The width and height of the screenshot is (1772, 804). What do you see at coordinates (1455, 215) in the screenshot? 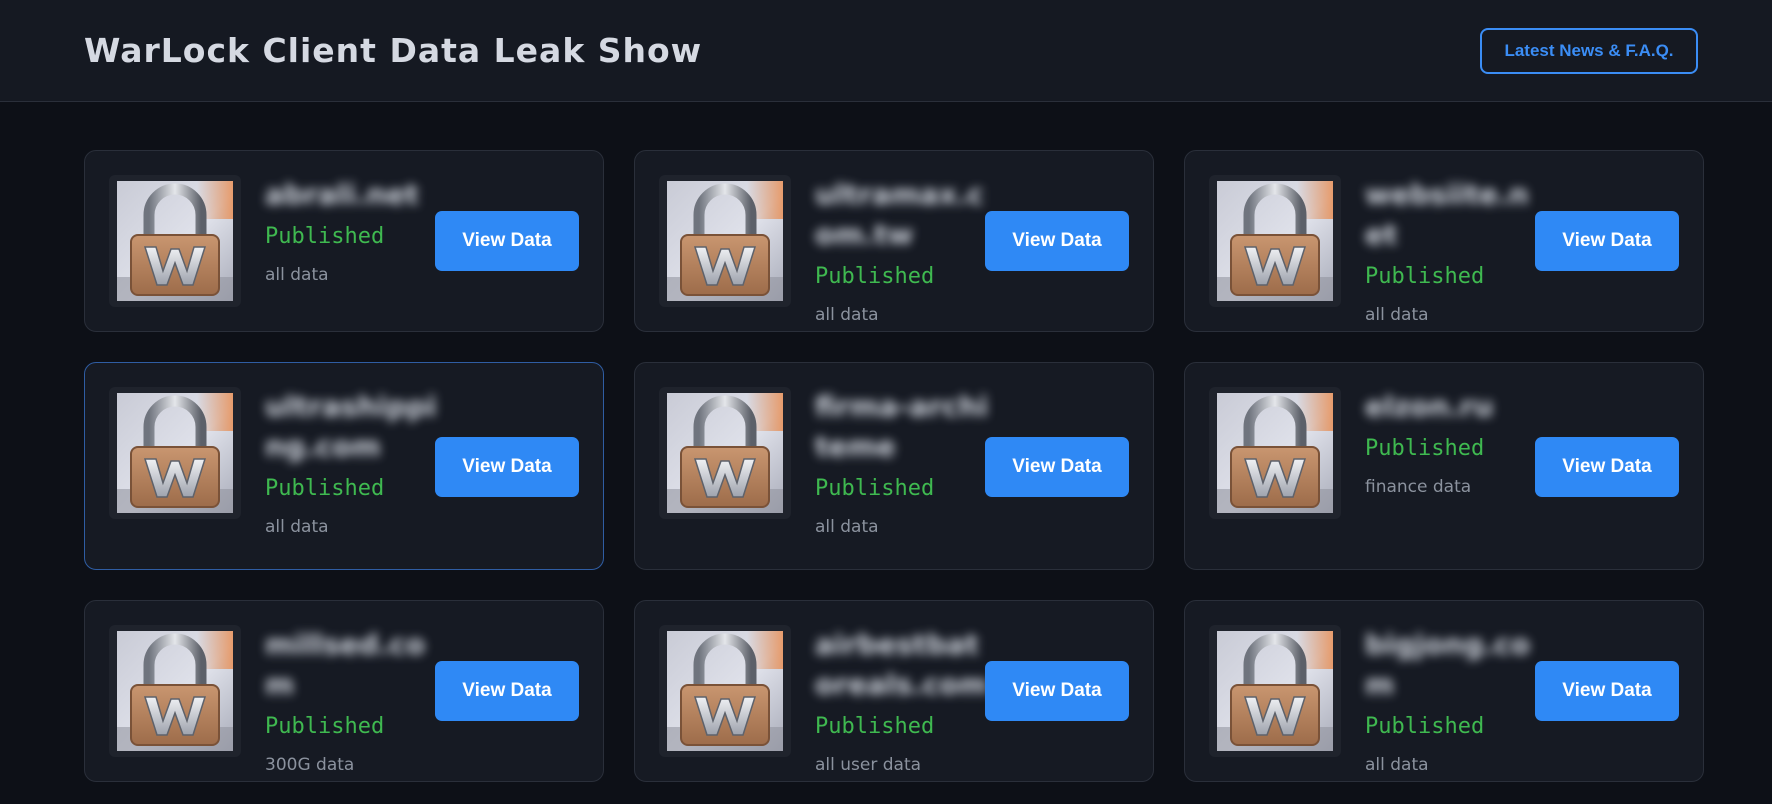
I see `leak-domain: websiite.net` at bounding box center [1455, 215].